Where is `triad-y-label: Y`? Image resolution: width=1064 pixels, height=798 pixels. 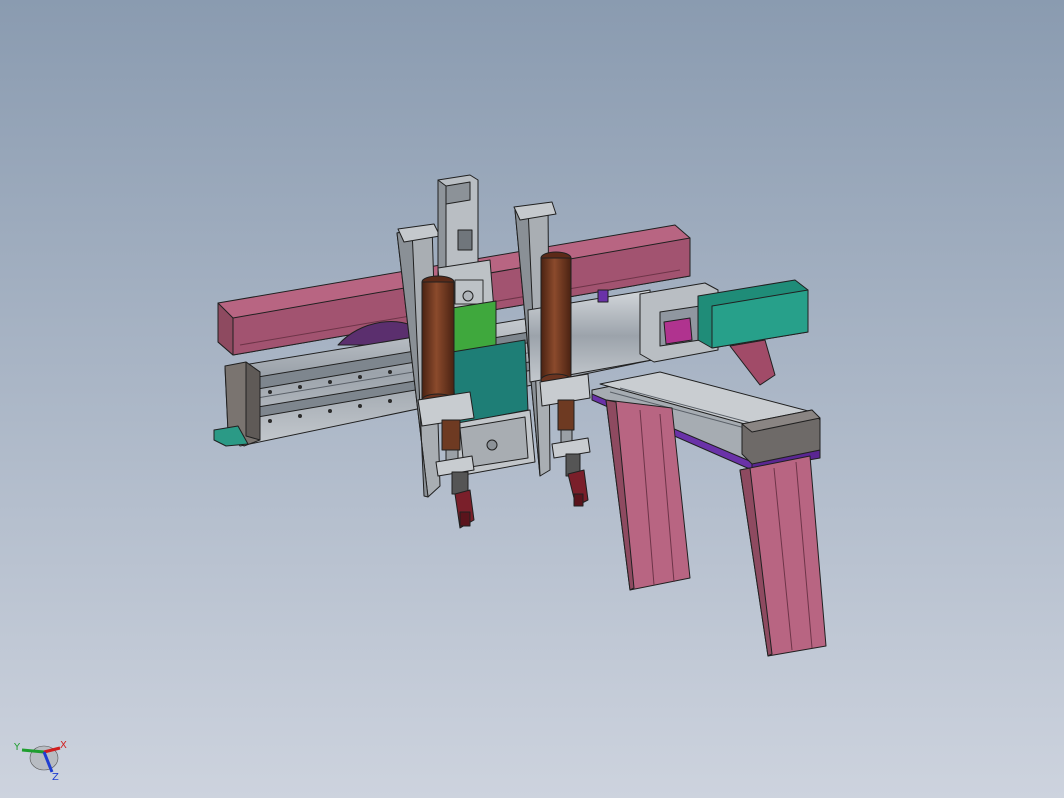 triad-y-label: Y is located at coordinates (17, 747).